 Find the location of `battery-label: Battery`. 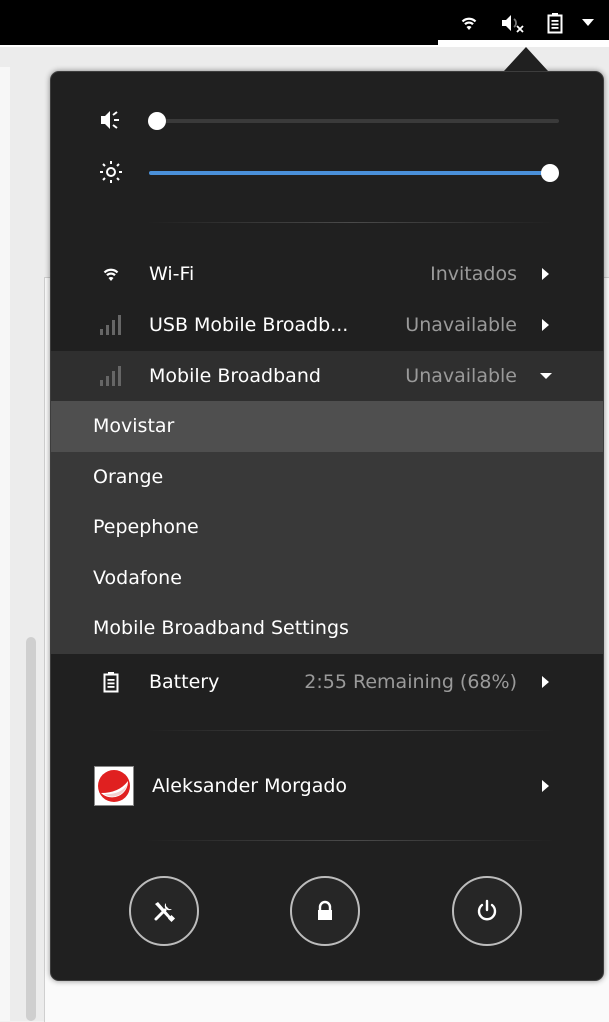

battery-label: Battery is located at coordinates (184, 682).